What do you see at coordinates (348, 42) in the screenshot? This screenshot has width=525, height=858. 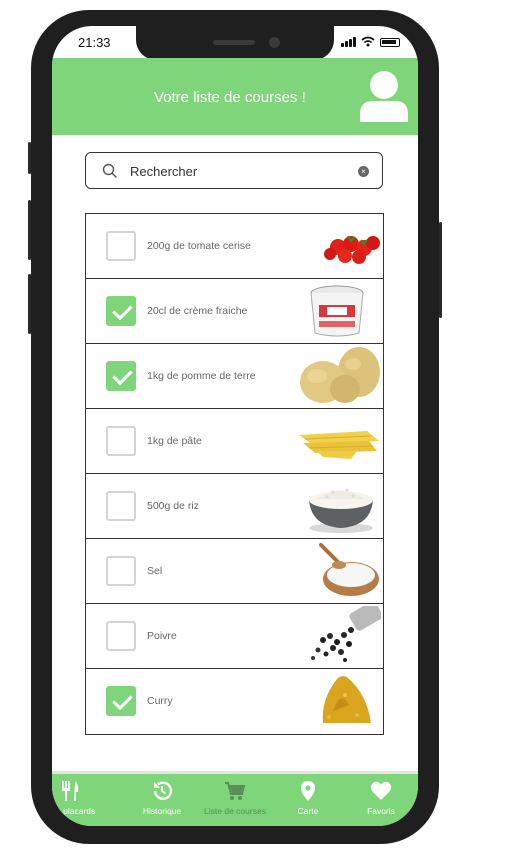 I see `signal-icon` at bounding box center [348, 42].